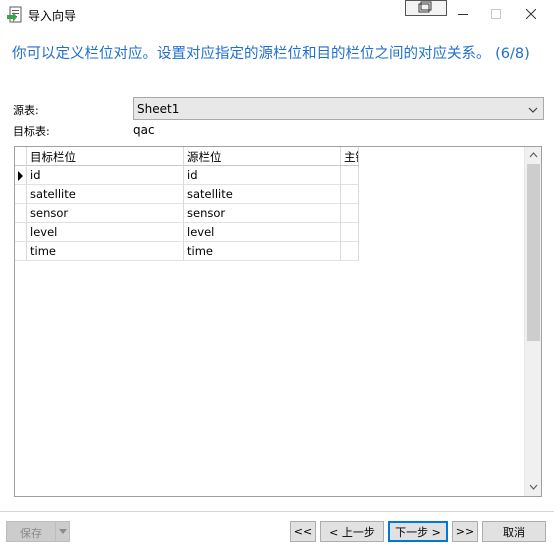 This screenshot has width=554, height=549. Describe the element at coordinates (262, 156) in the screenshot. I see `column-header-source: 源栏位` at that location.